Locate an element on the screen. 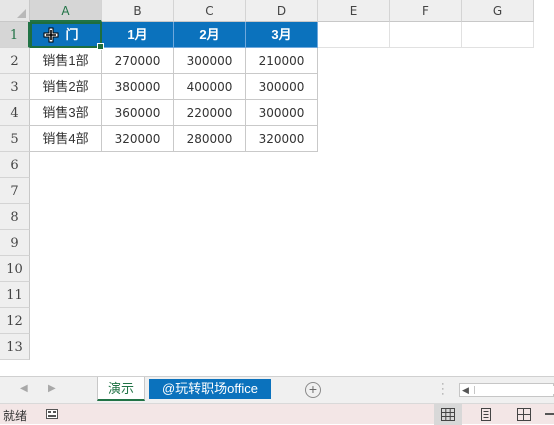 This screenshot has width=554, height=425. cell-d5: 320000 is located at coordinates (282, 139).